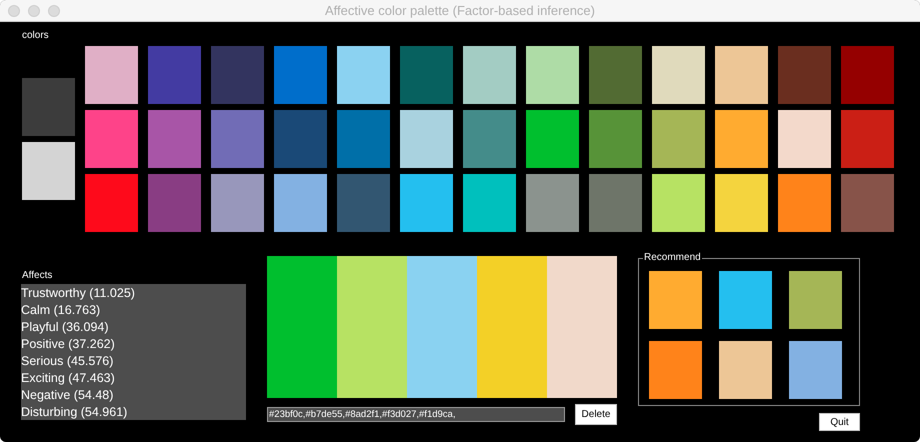  What do you see at coordinates (65, 327) in the screenshot?
I see `affect-item: Playful (36.094)` at bounding box center [65, 327].